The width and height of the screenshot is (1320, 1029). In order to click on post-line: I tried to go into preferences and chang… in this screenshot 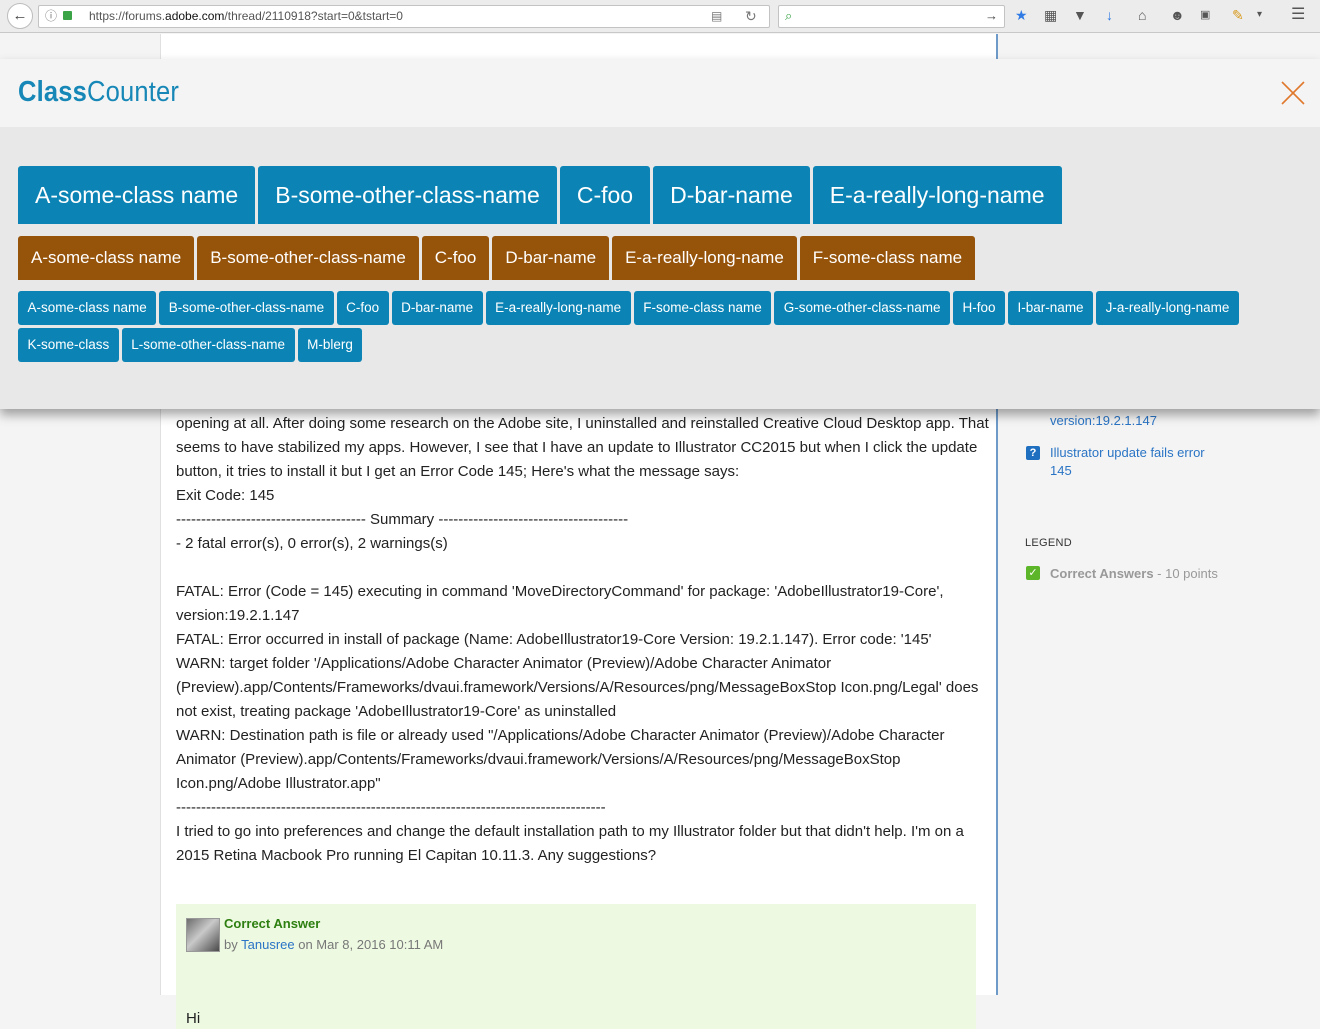, I will do `click(570, 831)`.